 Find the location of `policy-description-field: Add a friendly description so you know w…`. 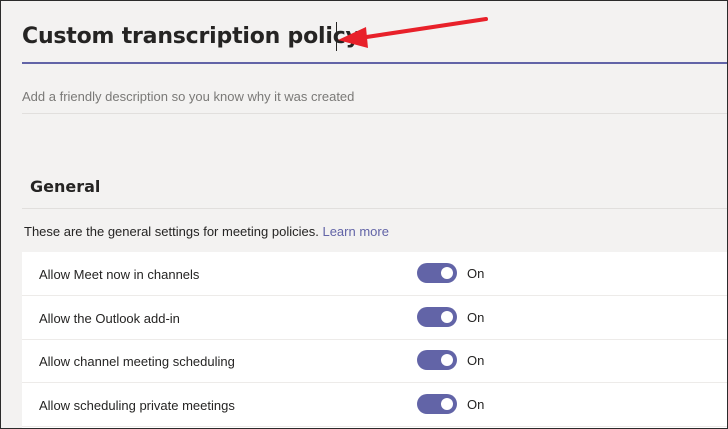

policy-description-field: Add a friendly description so you know w… is located at coordinates (375, 100).